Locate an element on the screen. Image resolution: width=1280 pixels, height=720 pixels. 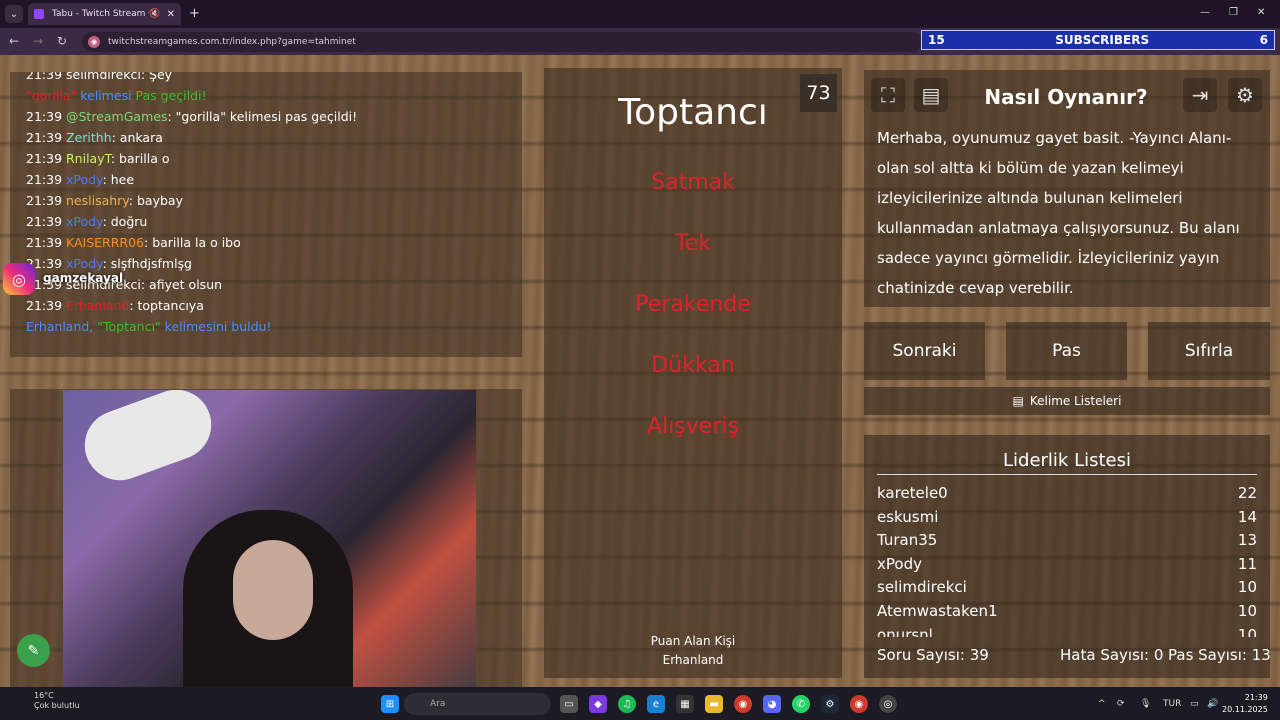
new-tab-icon: + is located at coordinates (194, 13).